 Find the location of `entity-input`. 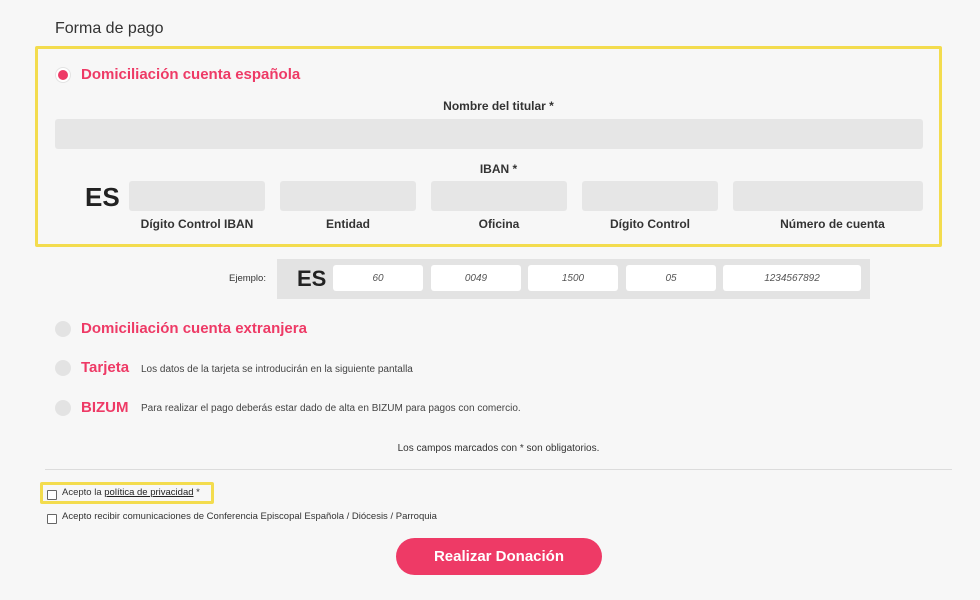

entity-input is located at coordinates (348, 196).